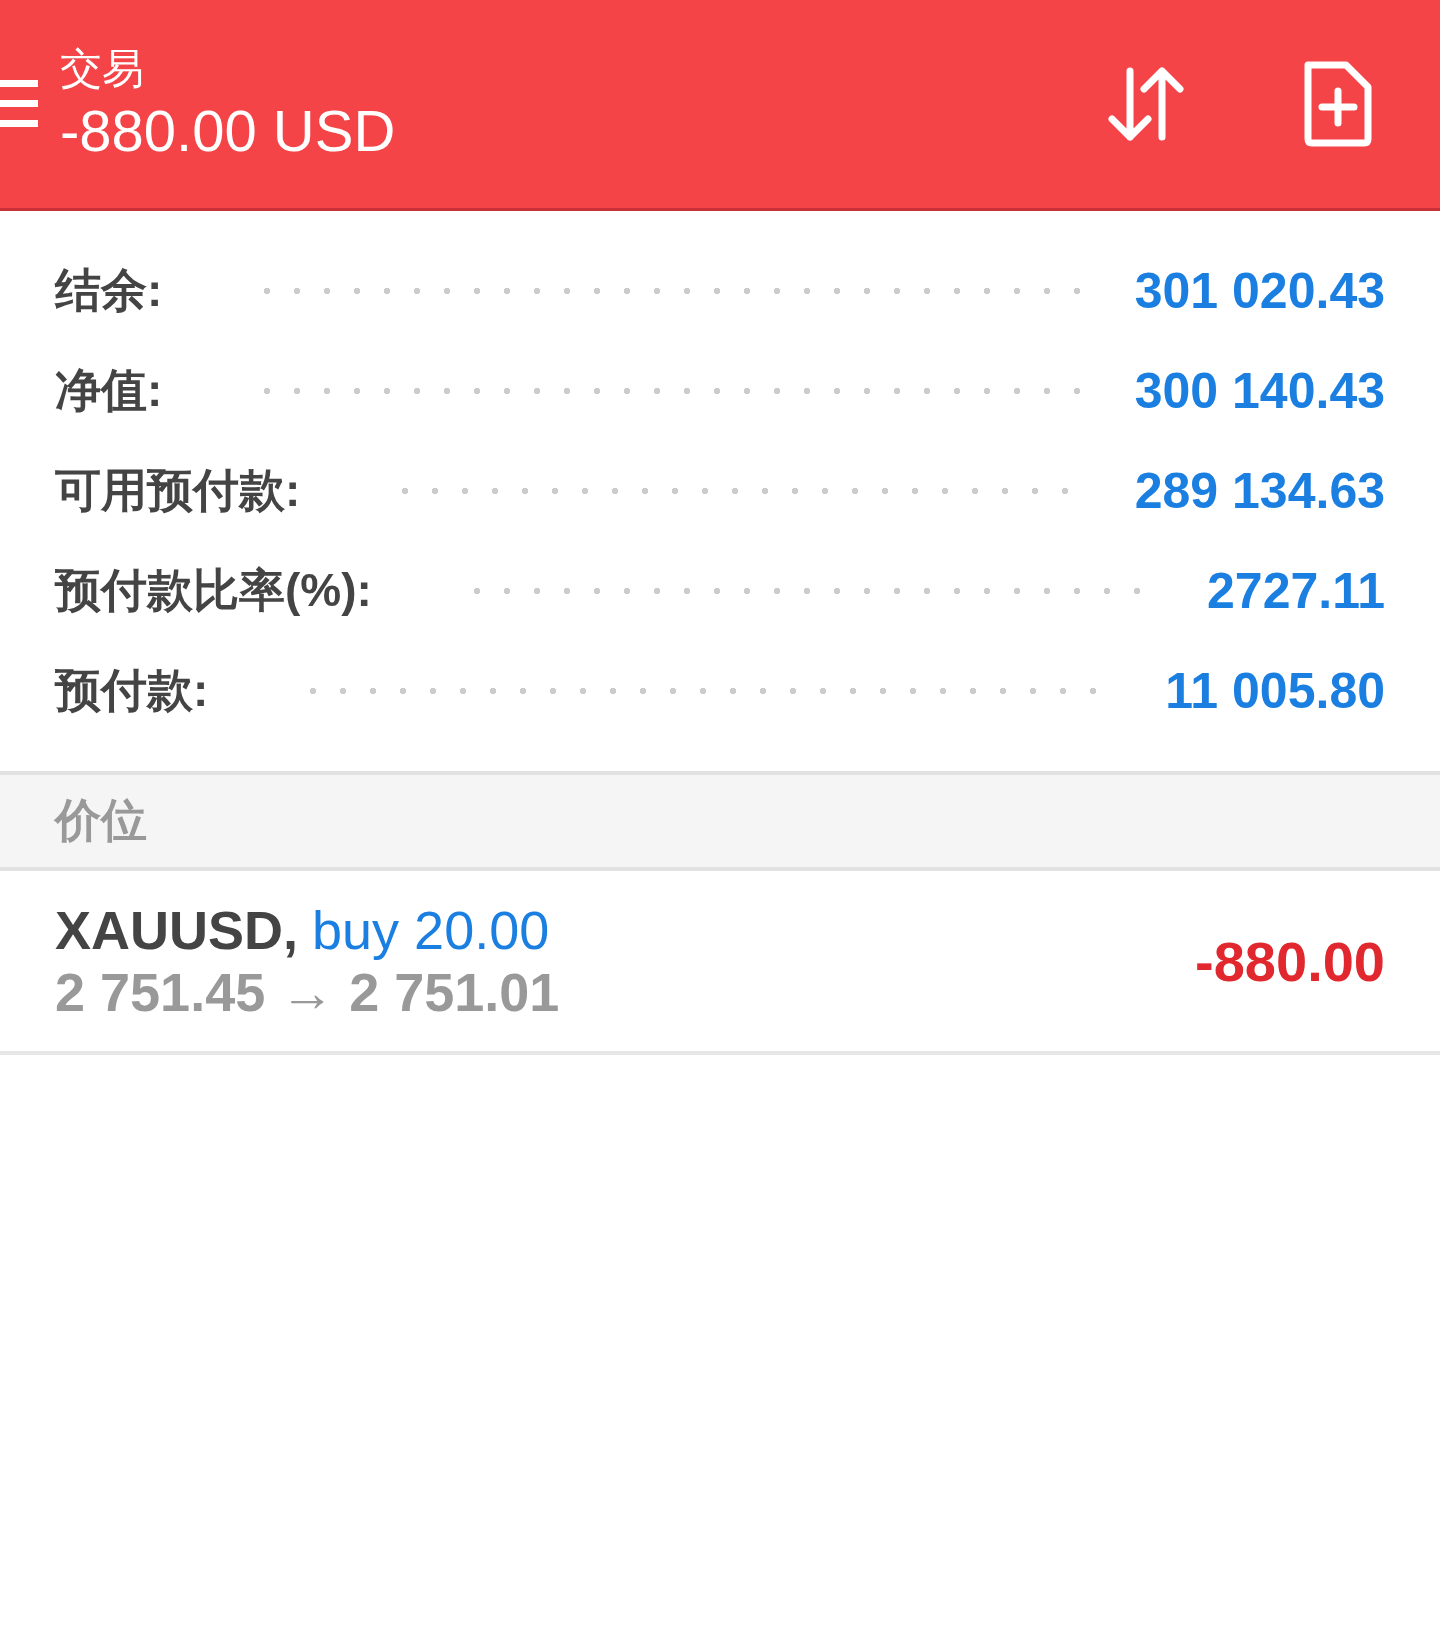 Image resolution: width=1440 pixels, height=1650 pixels. What do you see at coordinates (178, 490) in the screenshot?
I see `summary-label: 可用预付款:` at bounding box center [178, 490].